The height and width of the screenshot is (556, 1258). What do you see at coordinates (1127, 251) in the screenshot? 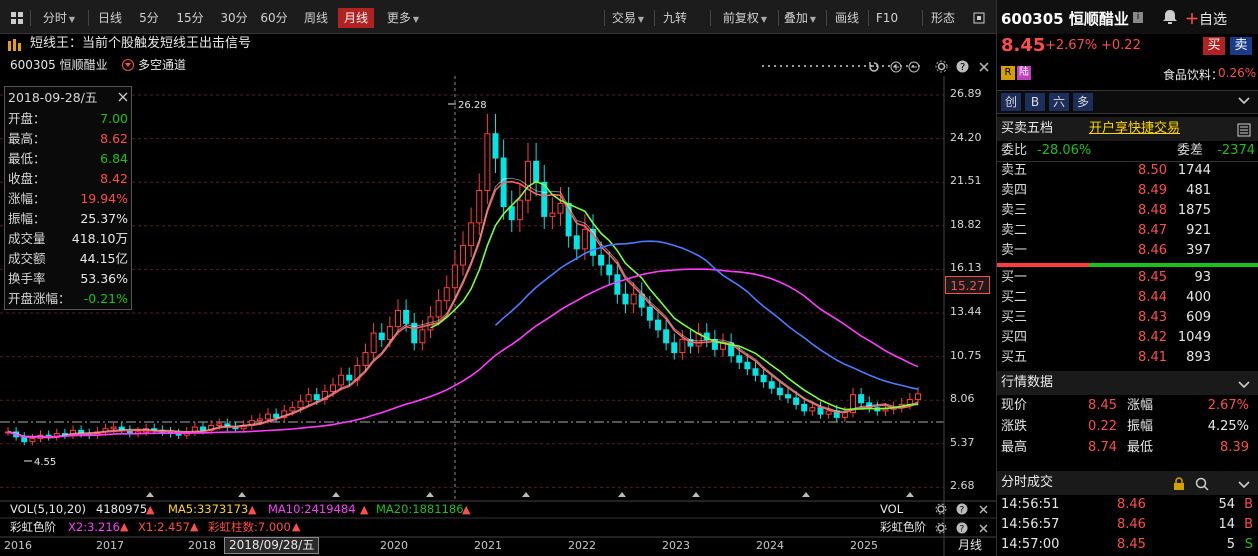
I see `ask-row: 卖一 8.46 397` at bounding box center [1127, 251].